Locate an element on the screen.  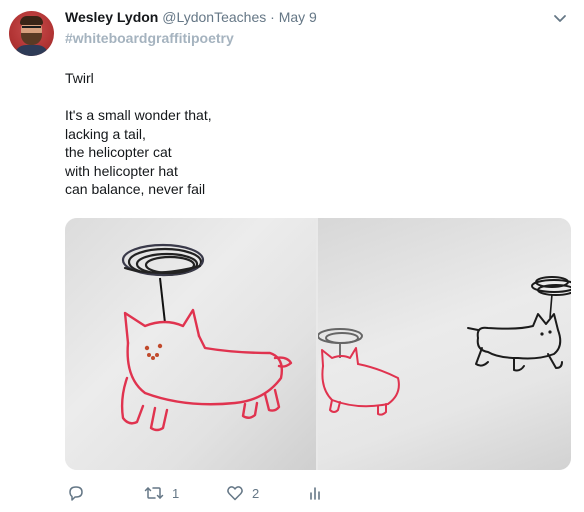
analytics-icon is located at coordinates (315, 493).